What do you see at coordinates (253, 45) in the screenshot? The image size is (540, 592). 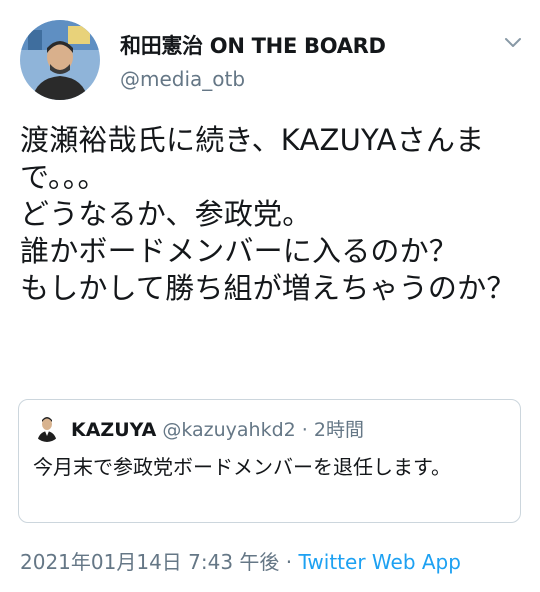 I see `author-display-name: 和田憲治 ON THE BOARD` at bounding box center [253, 45].